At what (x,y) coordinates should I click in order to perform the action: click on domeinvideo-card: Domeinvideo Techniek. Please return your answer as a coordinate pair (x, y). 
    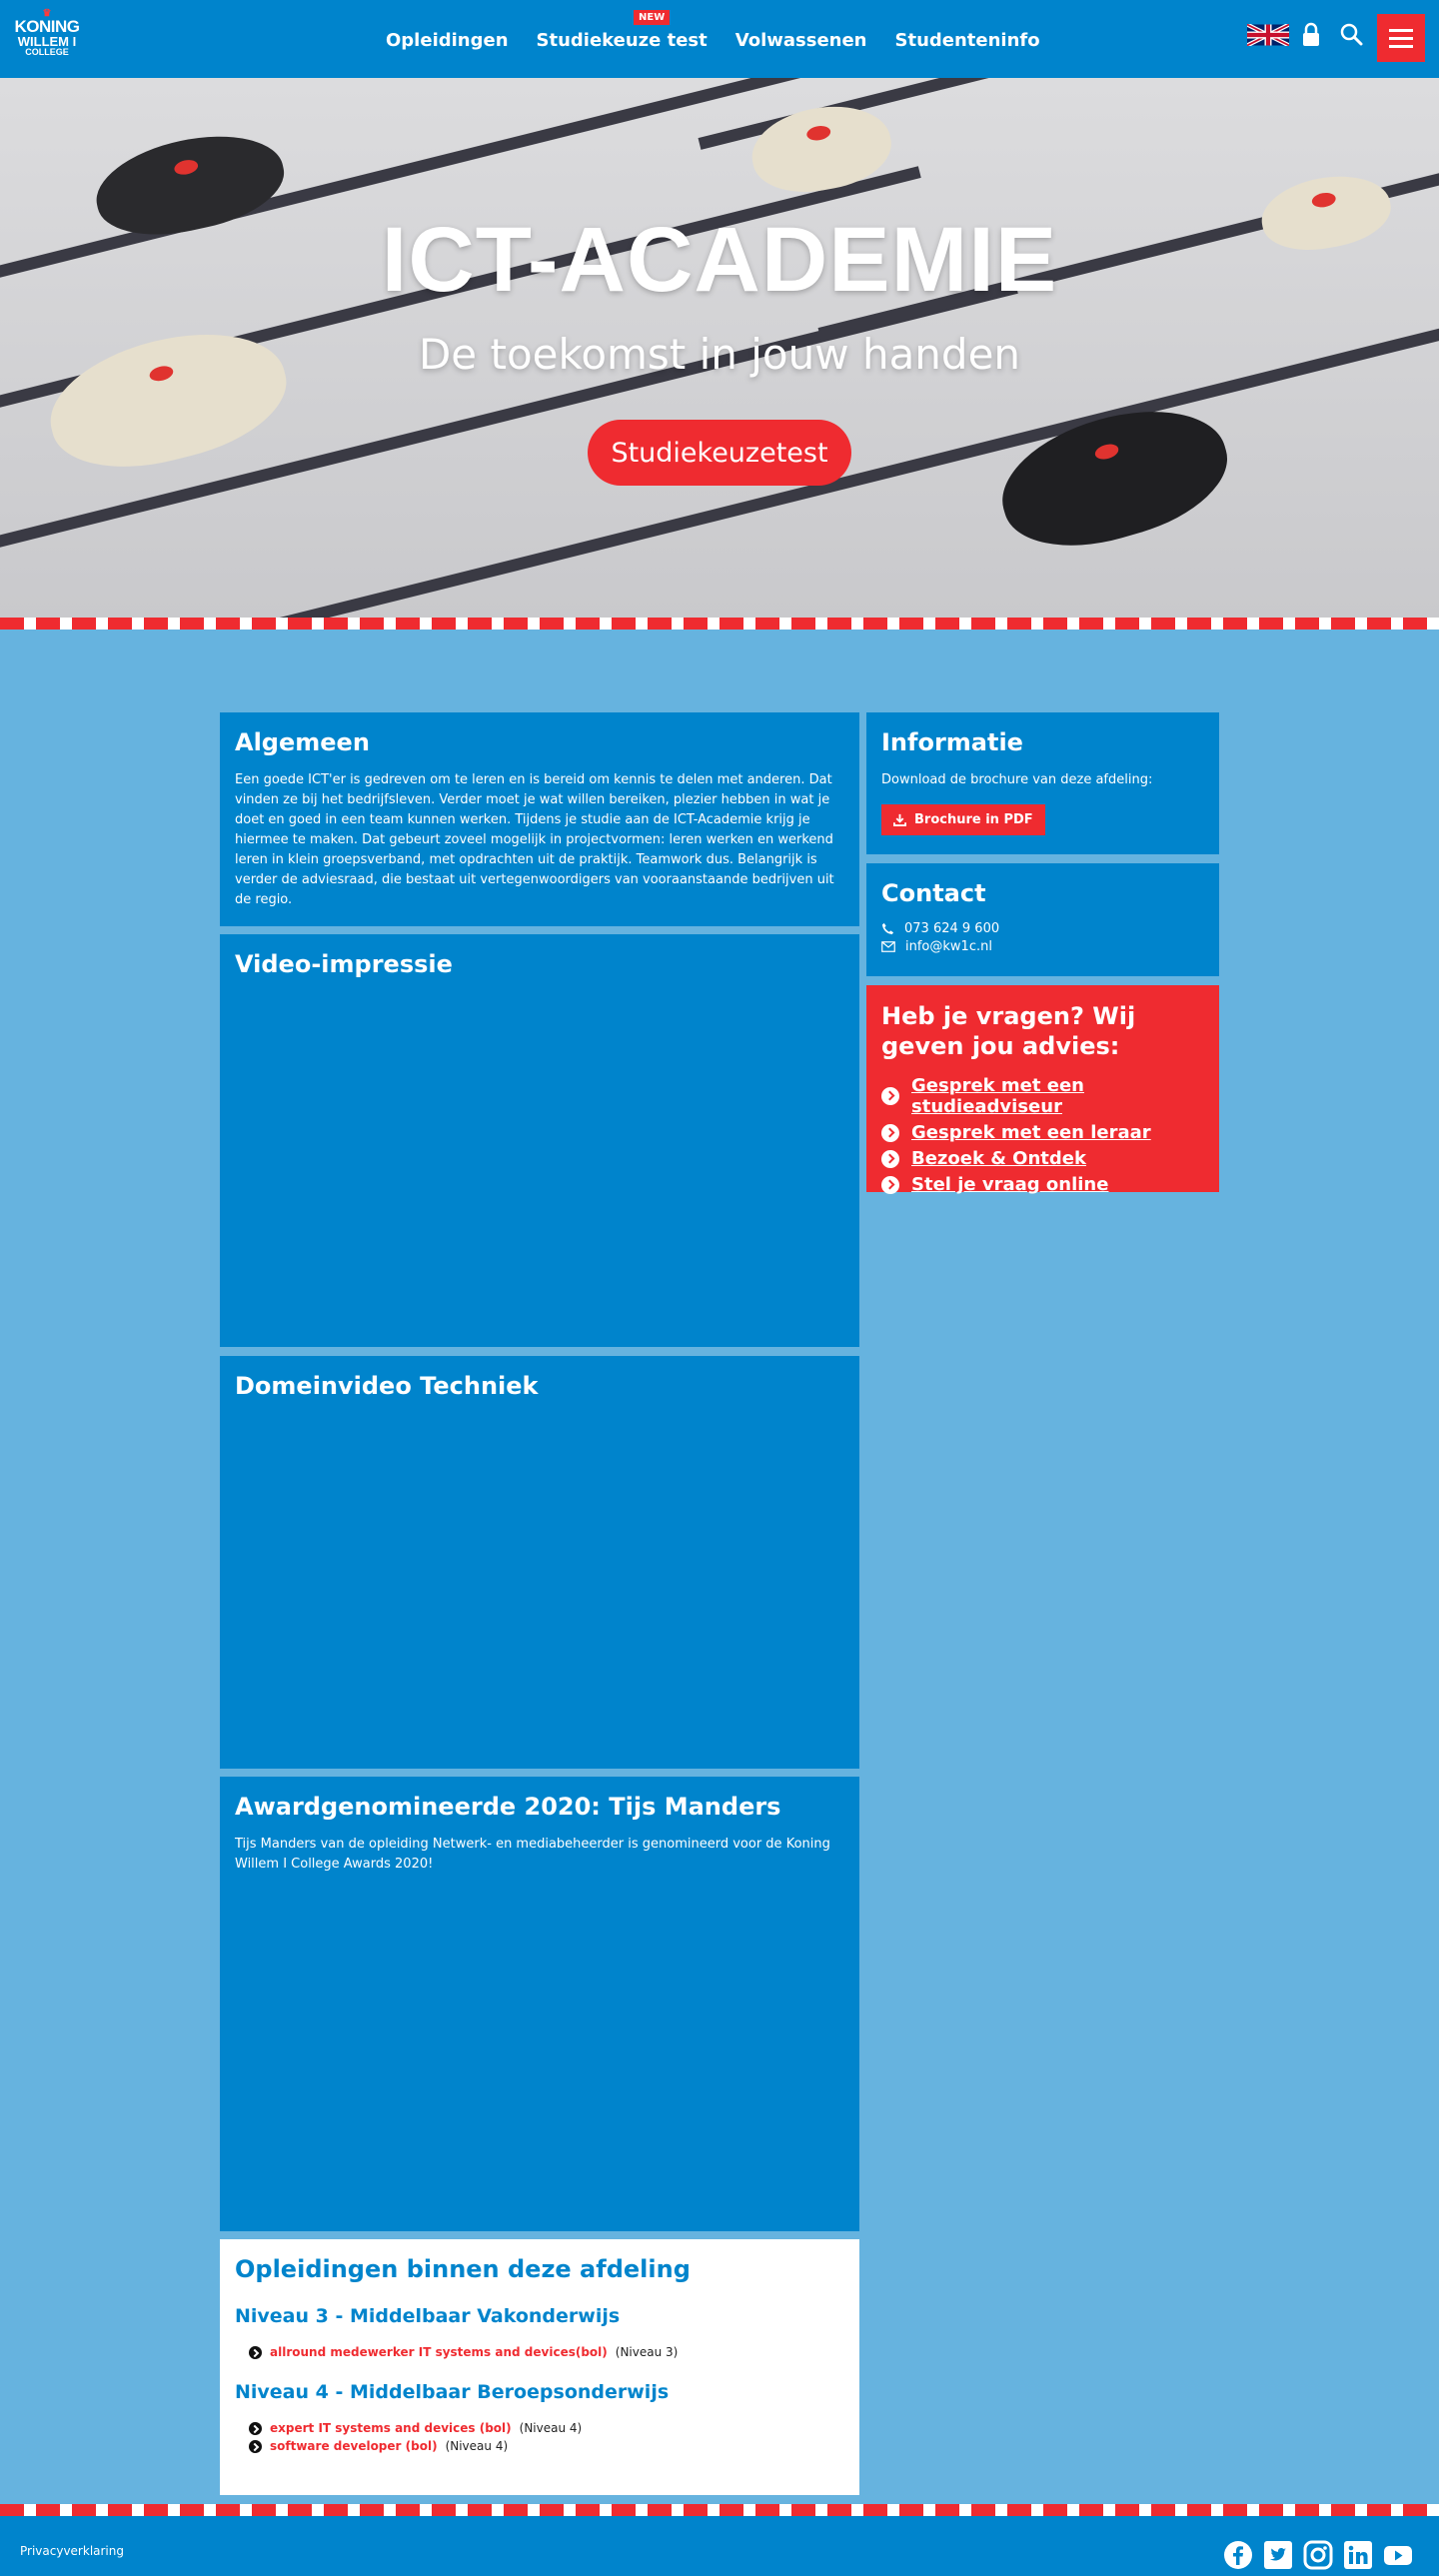
    Looking at the image, I should click on (539, 1562).